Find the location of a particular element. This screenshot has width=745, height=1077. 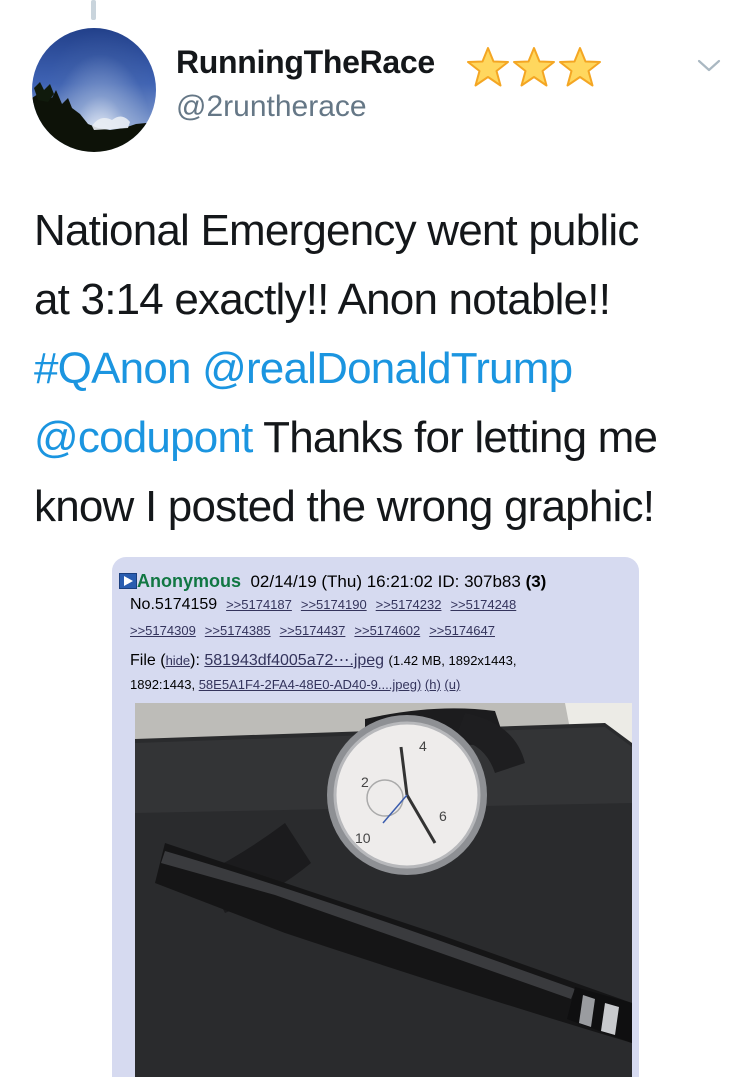

hide-link: hide is located at coordinates (178, 660).